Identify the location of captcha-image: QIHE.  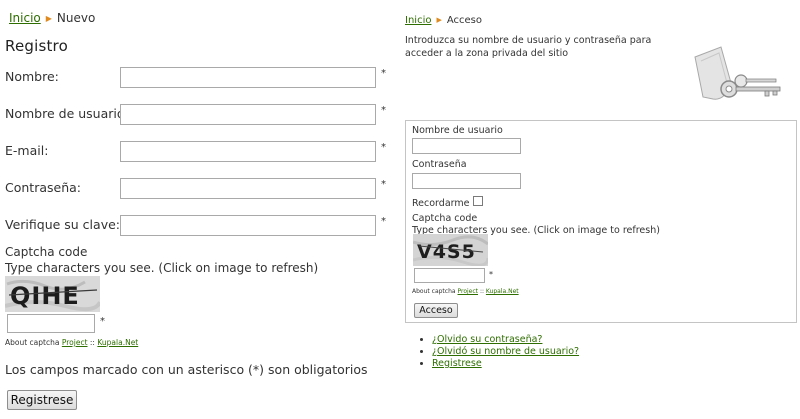
(52, 294).